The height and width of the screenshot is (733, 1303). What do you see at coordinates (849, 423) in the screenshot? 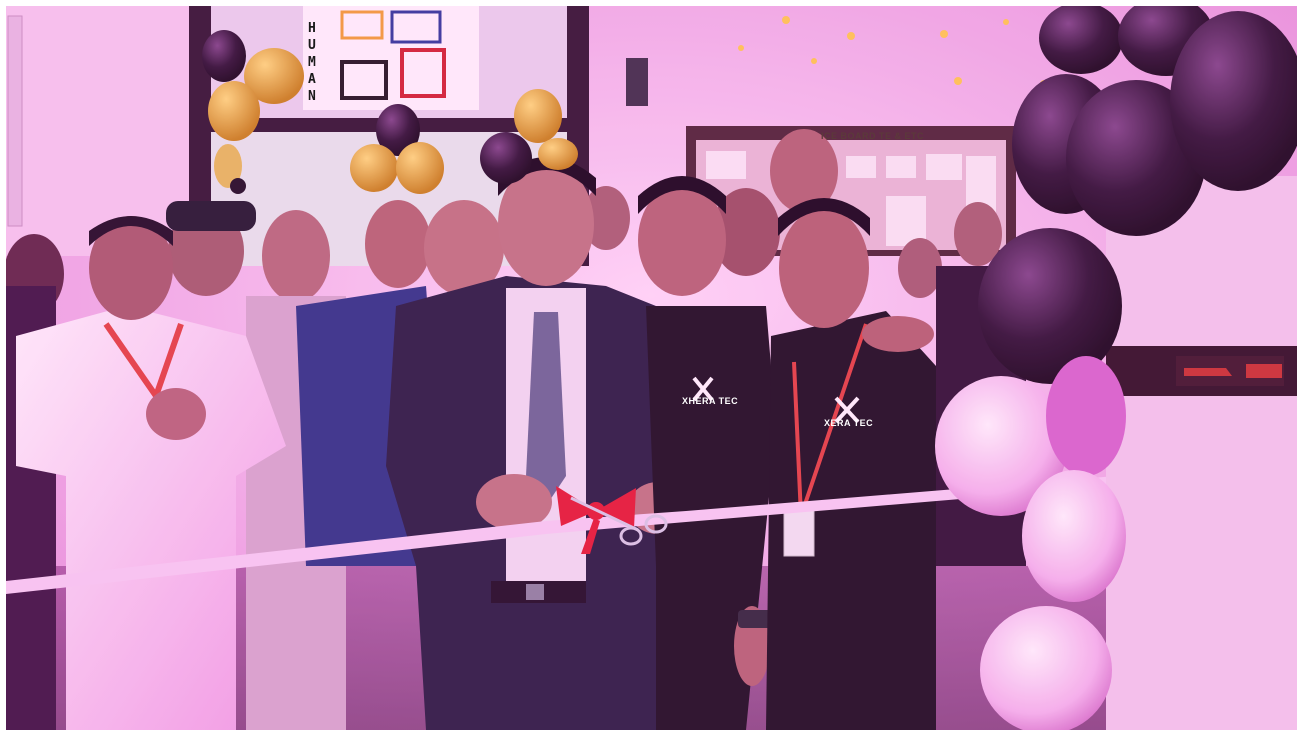
I see `shirt-logo-right: XERA TEC` at bounding box center [849, 423].